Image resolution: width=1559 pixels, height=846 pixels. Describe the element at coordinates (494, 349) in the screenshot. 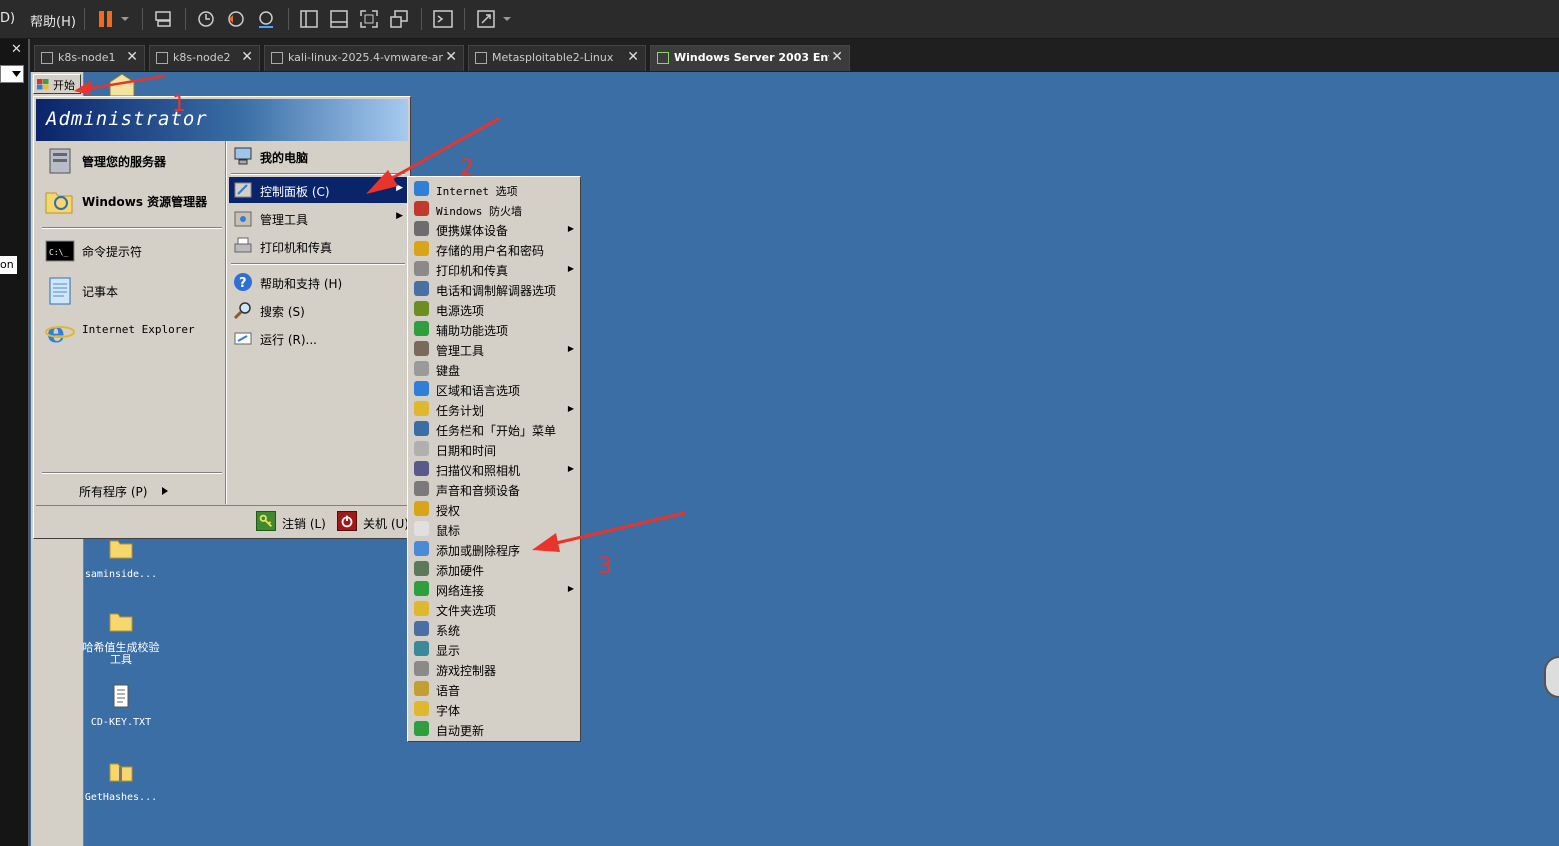

I see `cp-item: 管理工具 ▶` at that location.